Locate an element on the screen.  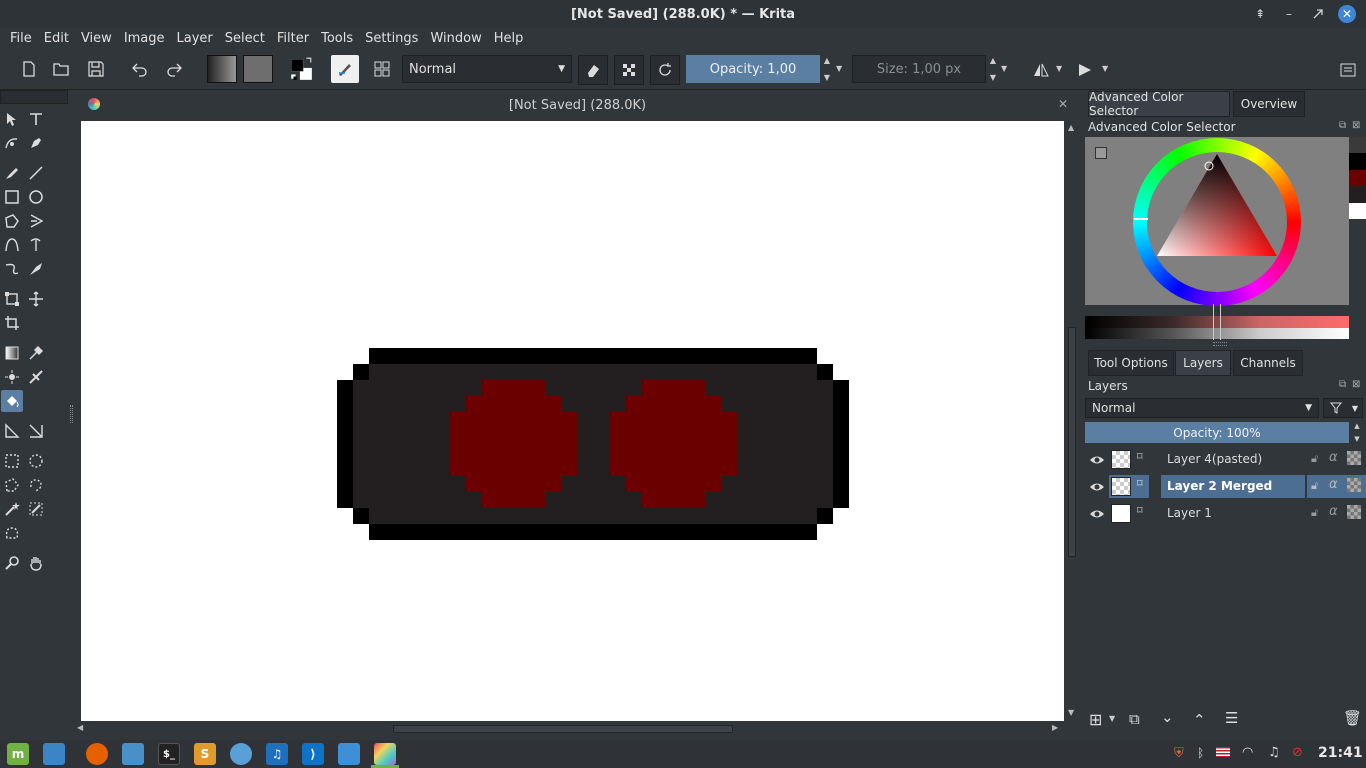
mirror-vertical-dropdown-icon: ▼ is located at coordinates (1105, 68).